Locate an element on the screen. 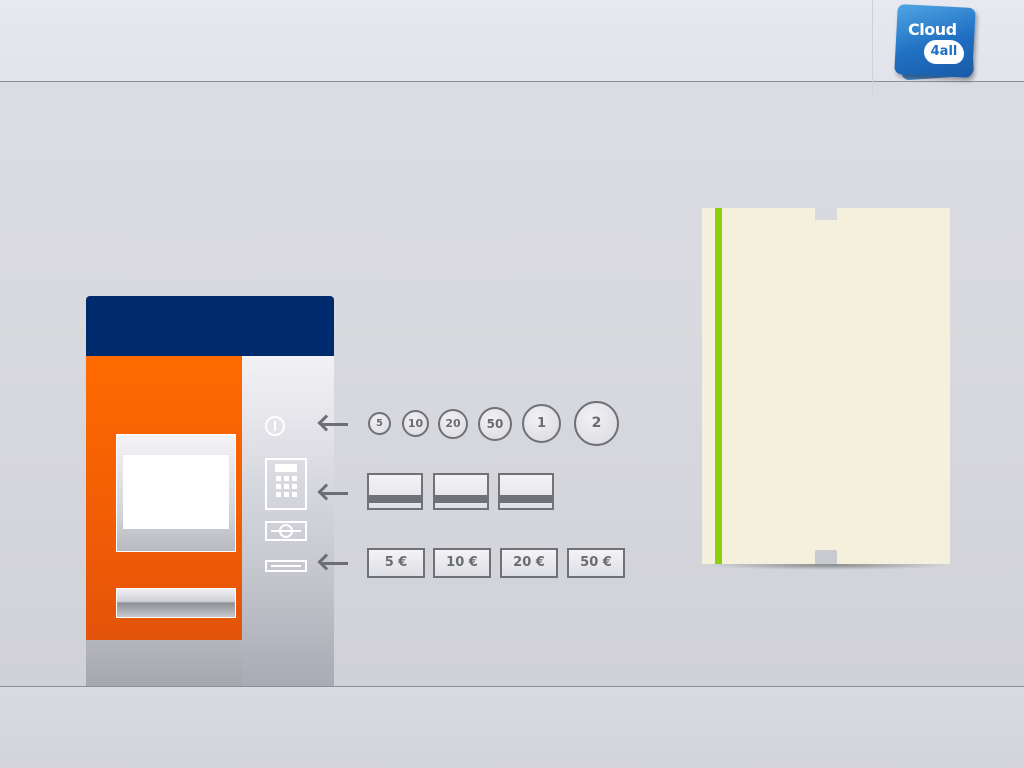 This screenshot has height=768, width=1024. logo-sub-text: 4all is located at coordinates (944, 52).